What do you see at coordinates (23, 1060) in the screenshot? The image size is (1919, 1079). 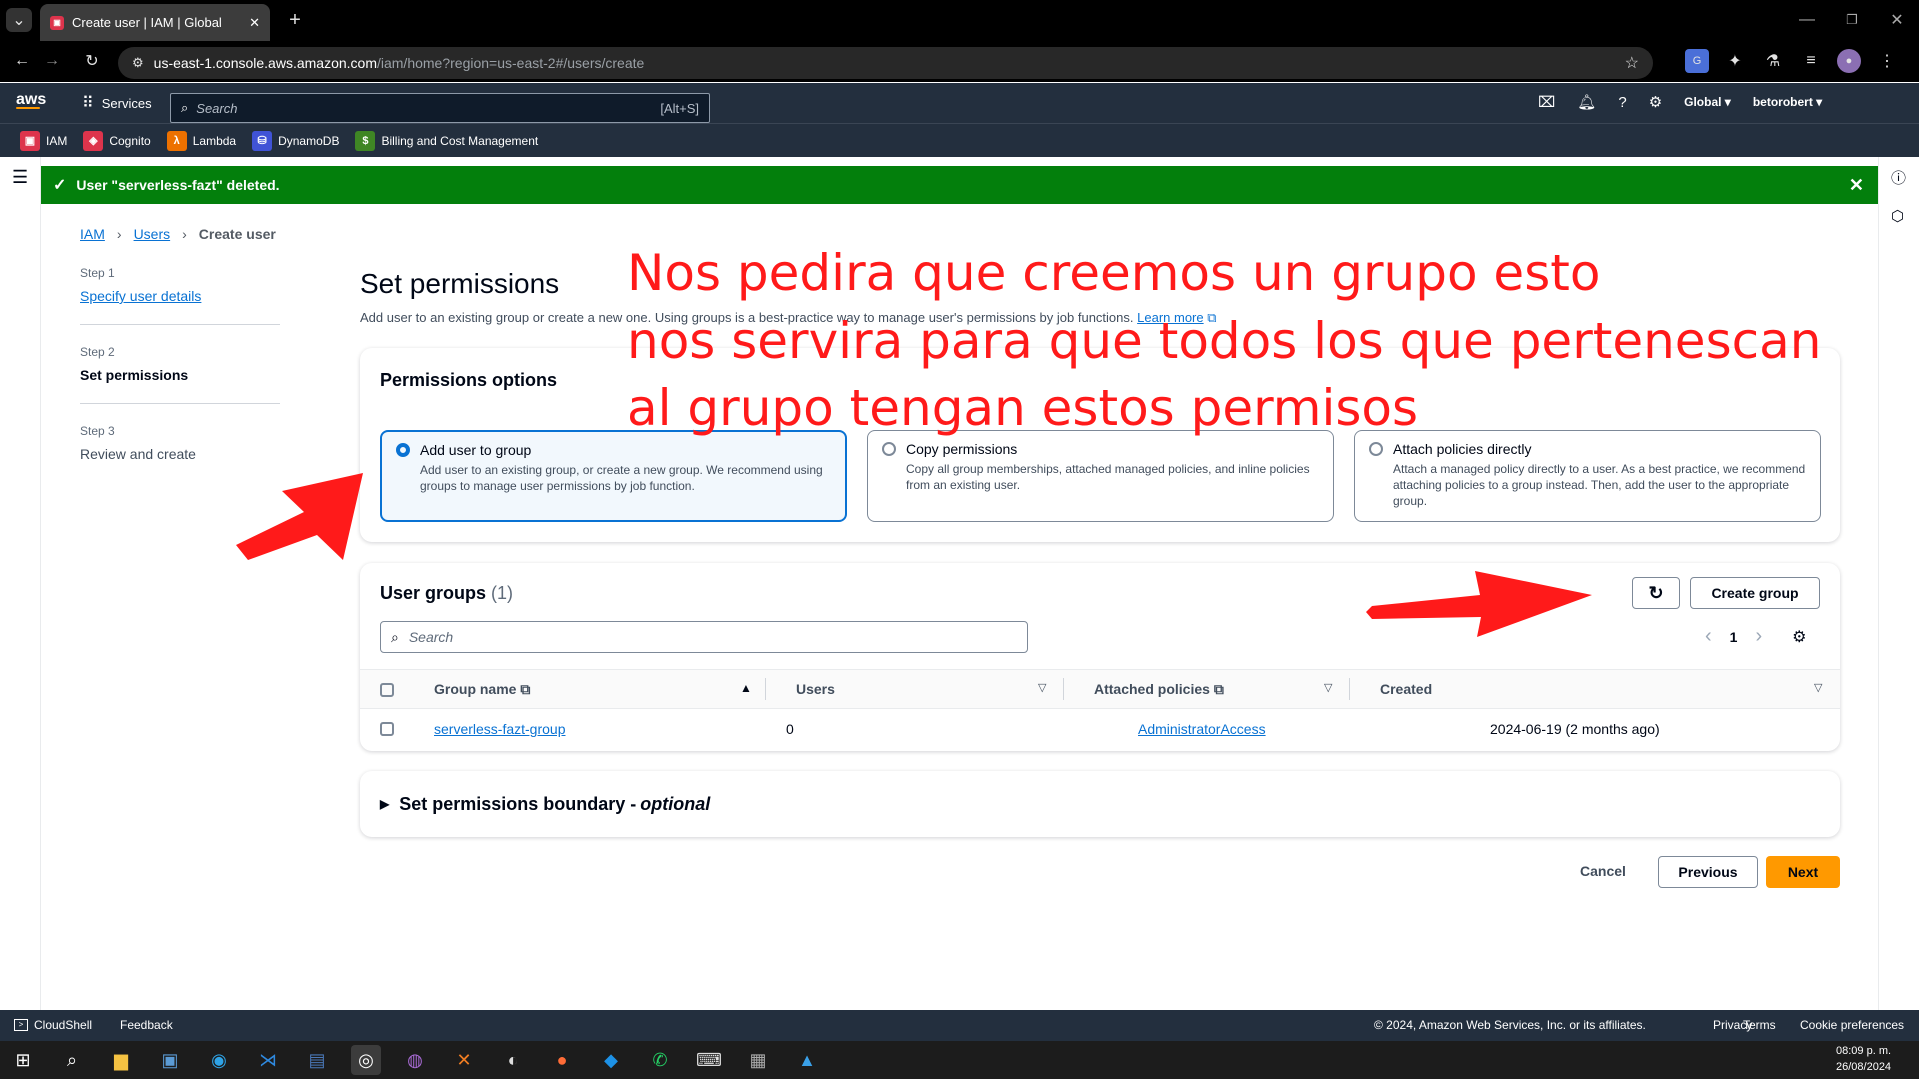 I see `windows-start-icon: ⊞` at bounding box center [23, 1060].